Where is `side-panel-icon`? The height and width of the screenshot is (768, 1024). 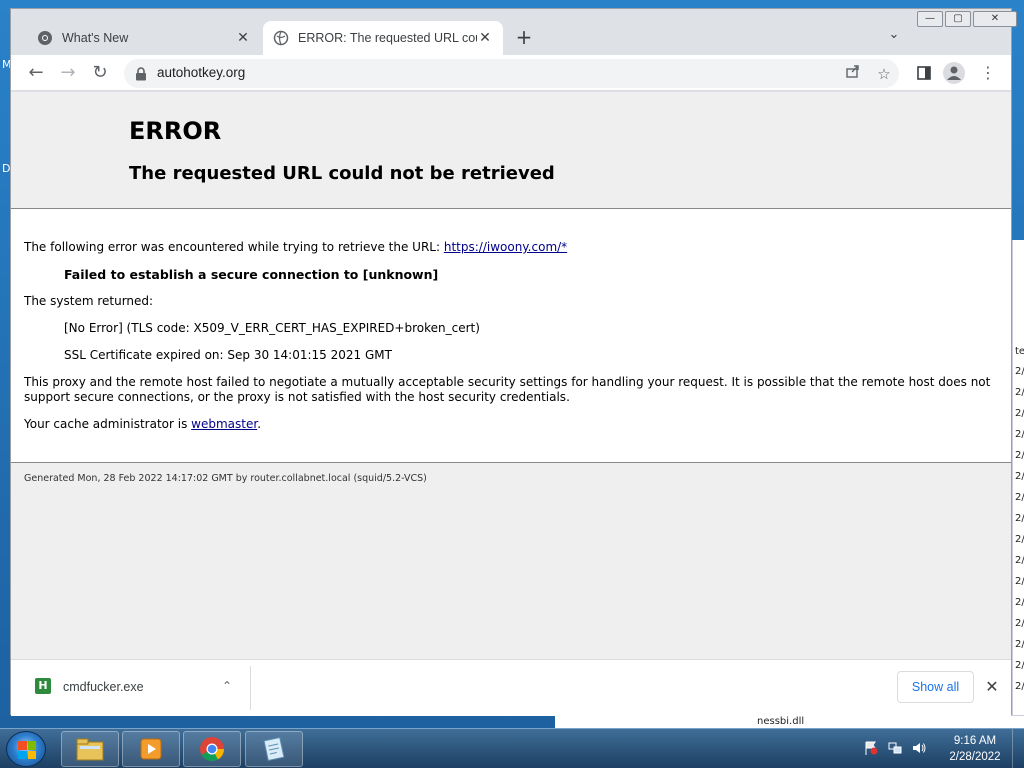
side-panel-icon is located at coordinates (924, 73).